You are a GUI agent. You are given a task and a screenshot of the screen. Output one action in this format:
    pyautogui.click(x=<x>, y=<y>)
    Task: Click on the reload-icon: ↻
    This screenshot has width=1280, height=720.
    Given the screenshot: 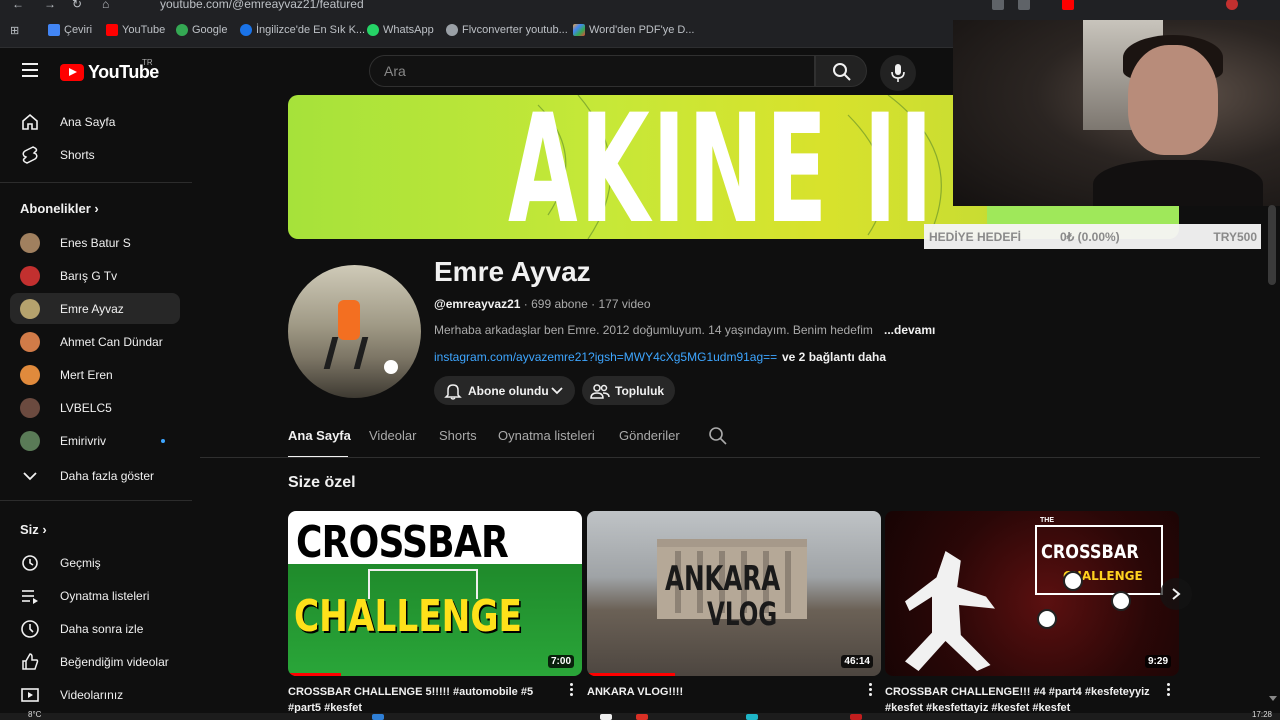 What is the action you would take?
    pyautogui.click(x=77, y=5)
    